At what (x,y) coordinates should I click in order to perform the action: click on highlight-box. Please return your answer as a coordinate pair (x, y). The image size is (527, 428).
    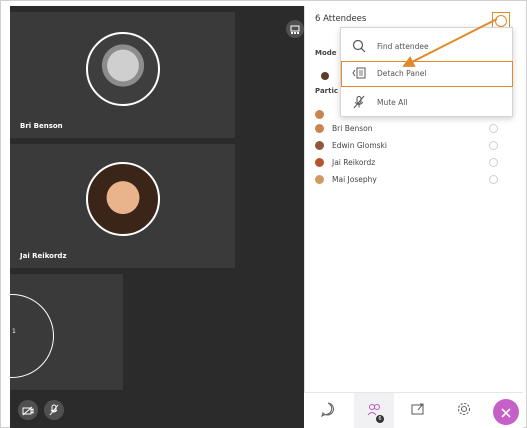
    Looking at the image, I should click on (427, 74).